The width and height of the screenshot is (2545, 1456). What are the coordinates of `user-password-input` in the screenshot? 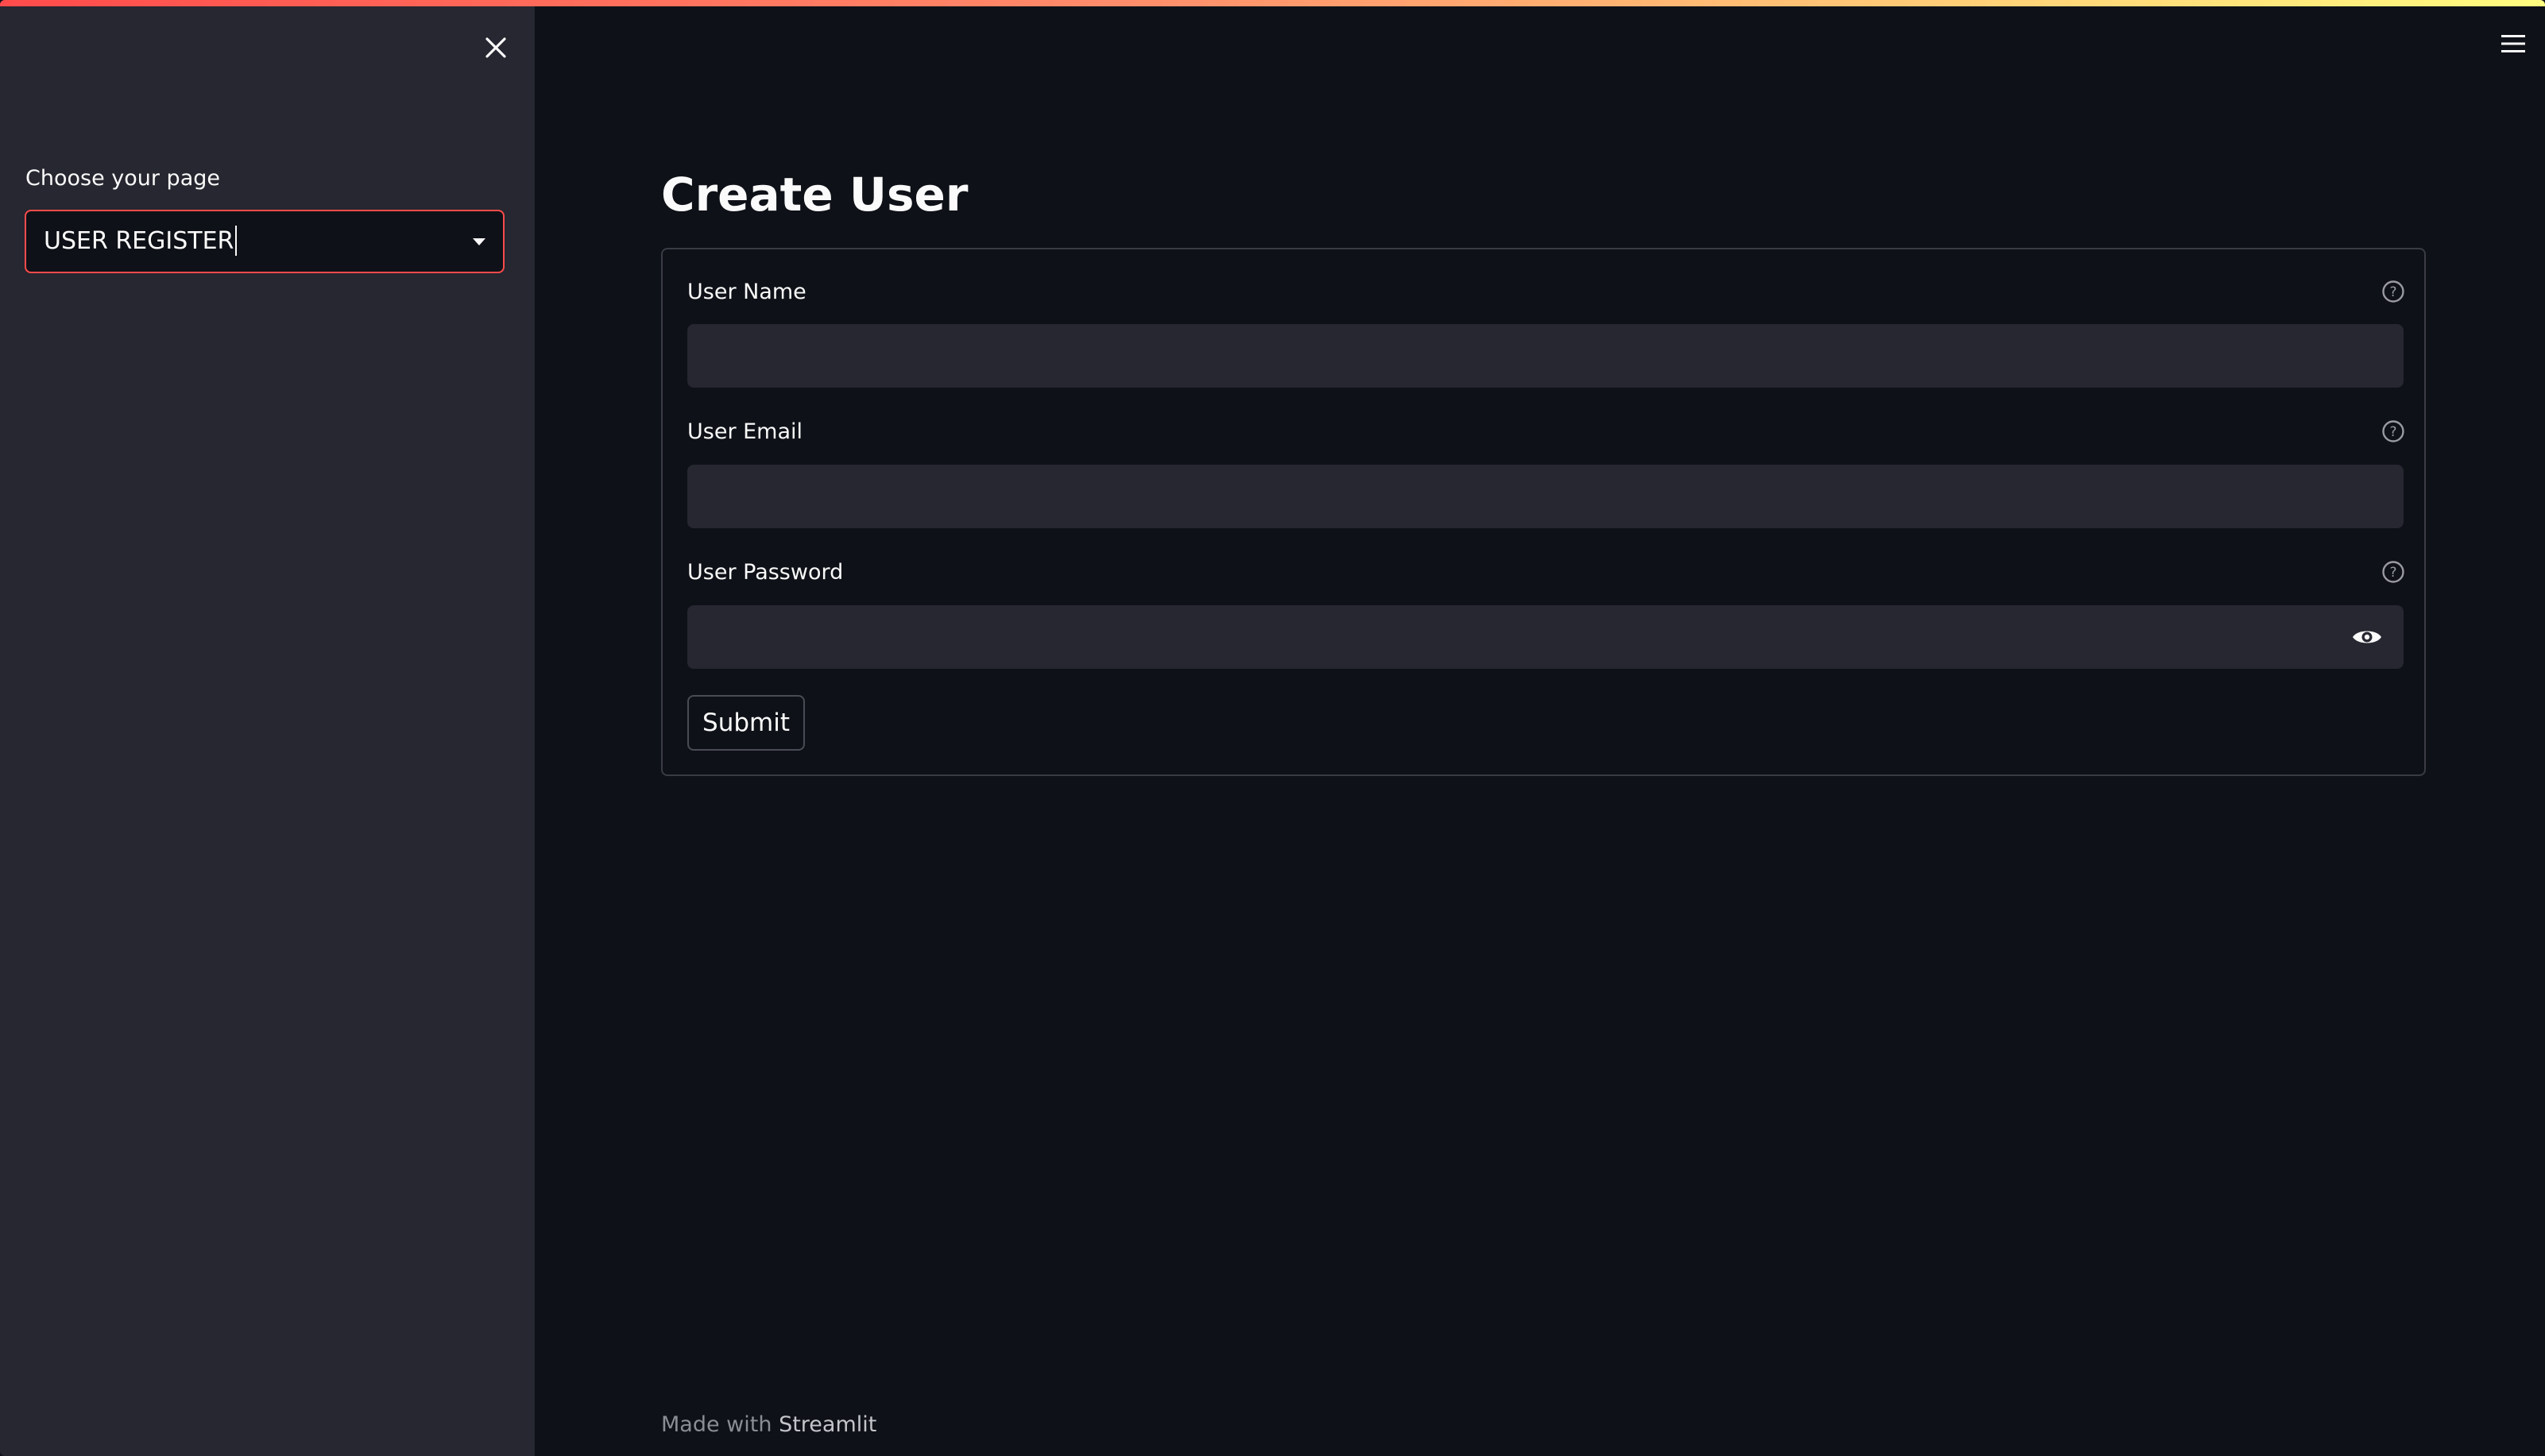 It's located at (1545, 637).